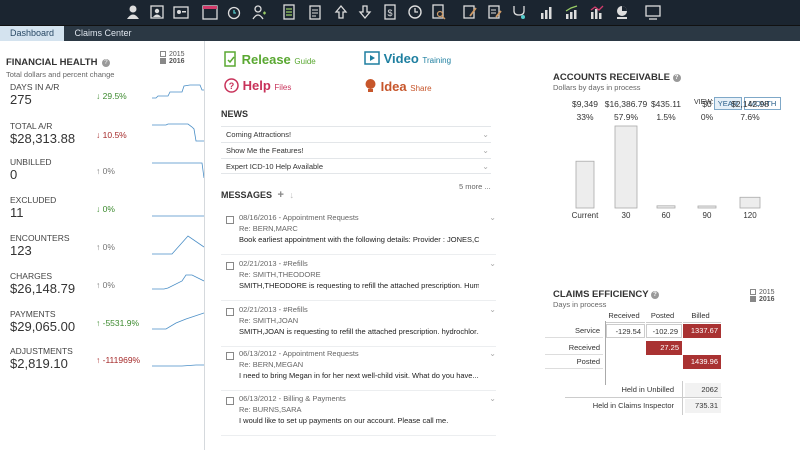 The width and height of the screenshot is (800, 450). I want to click on search-doc-icon, so click(439, 12).